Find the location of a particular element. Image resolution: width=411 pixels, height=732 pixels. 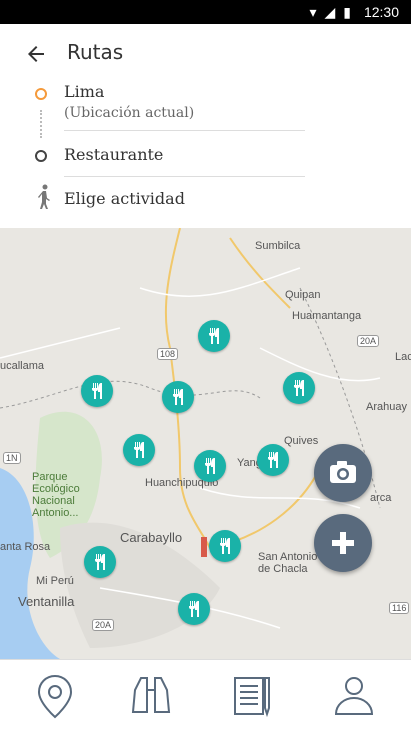

map-label-quipan: Quipan is located at coordinates (303, 295).